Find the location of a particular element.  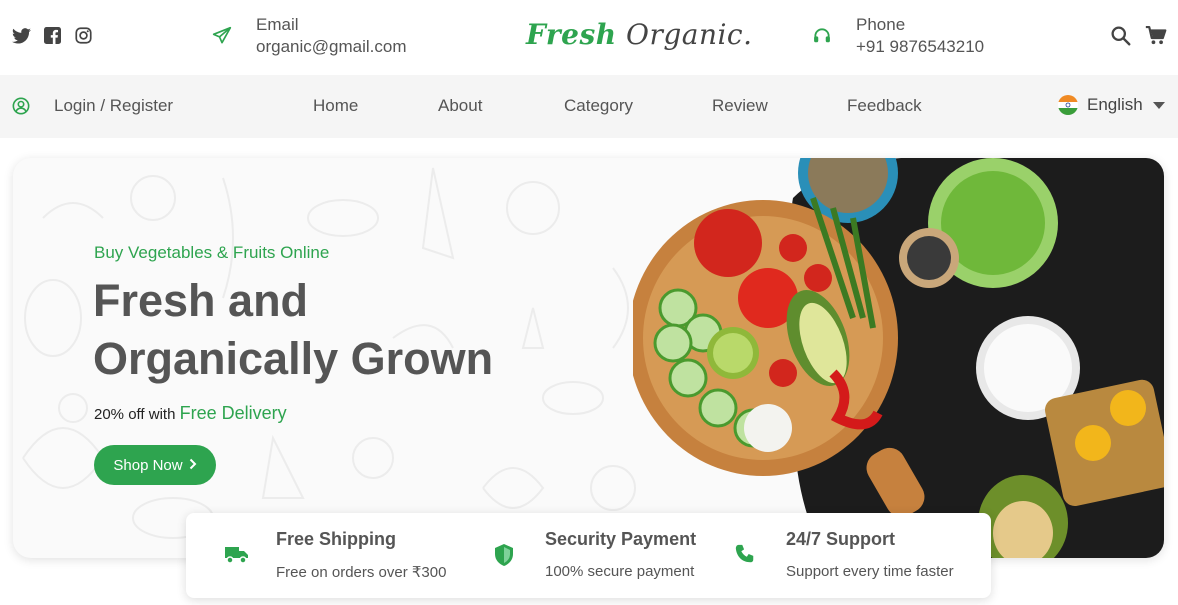

feature-free-shipping: Free Shipping Free on orders over ₹300 is located at coordinates (335, 555).